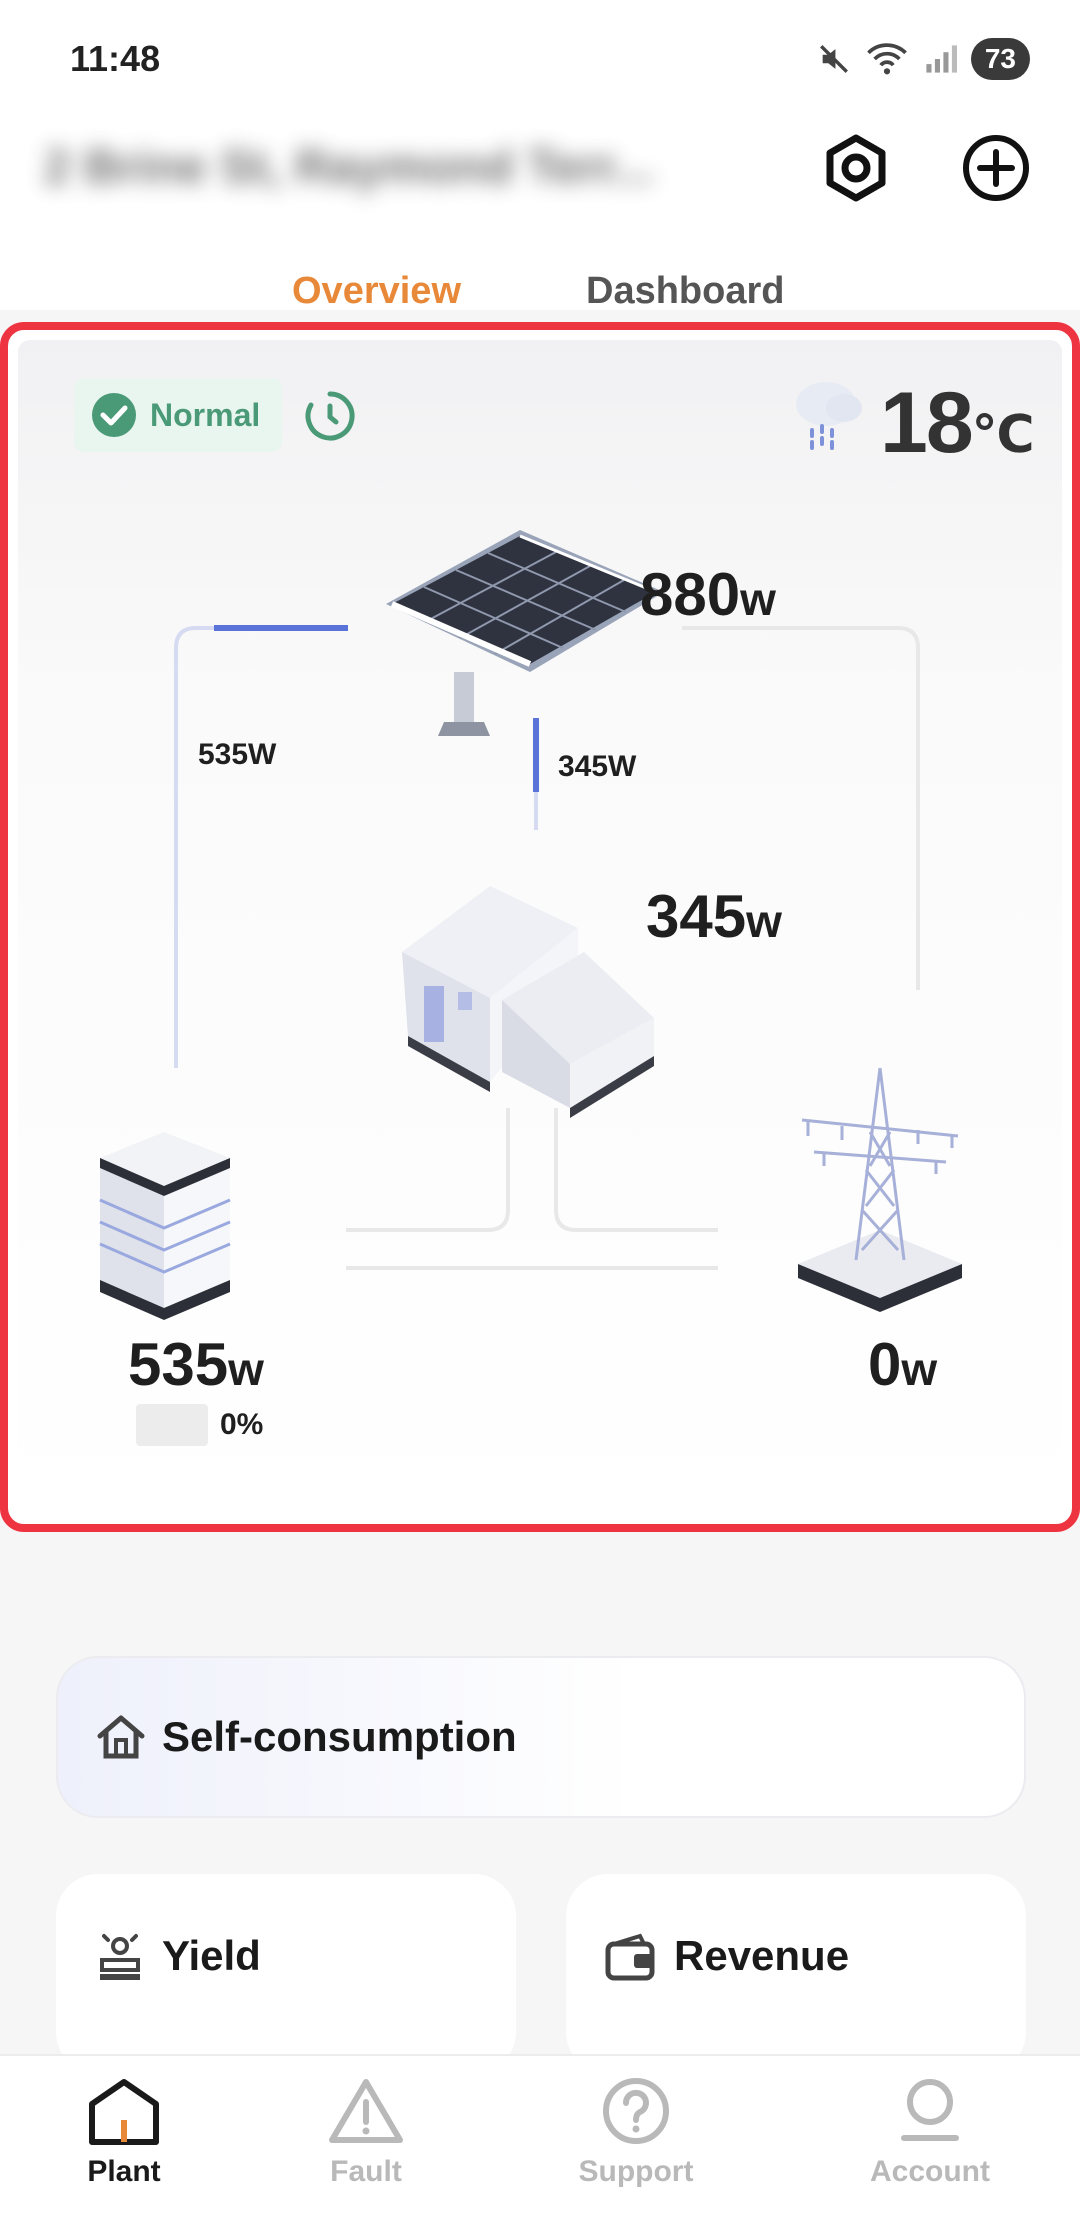 The height and width of the screenshot is (2219, 1080). I want to click on battery-power-value: 535w, so click(196, 1364).